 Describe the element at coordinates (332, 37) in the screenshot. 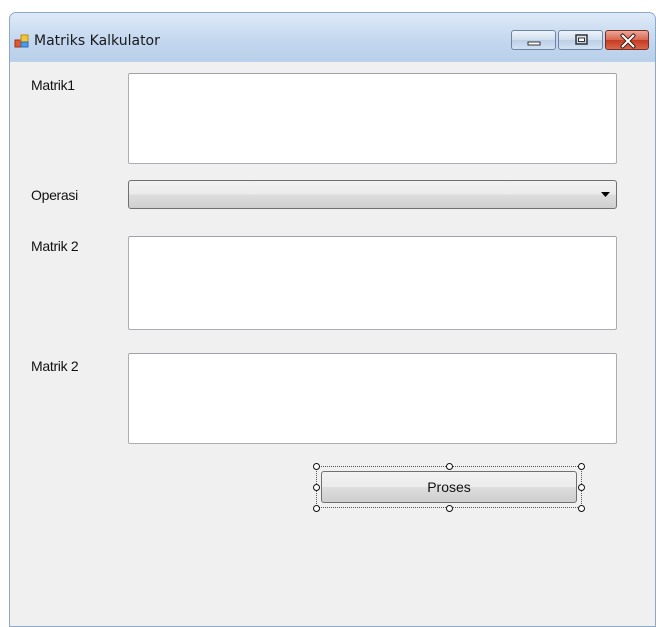

I see `title-bar: Matriks Kalkulator` at that location.